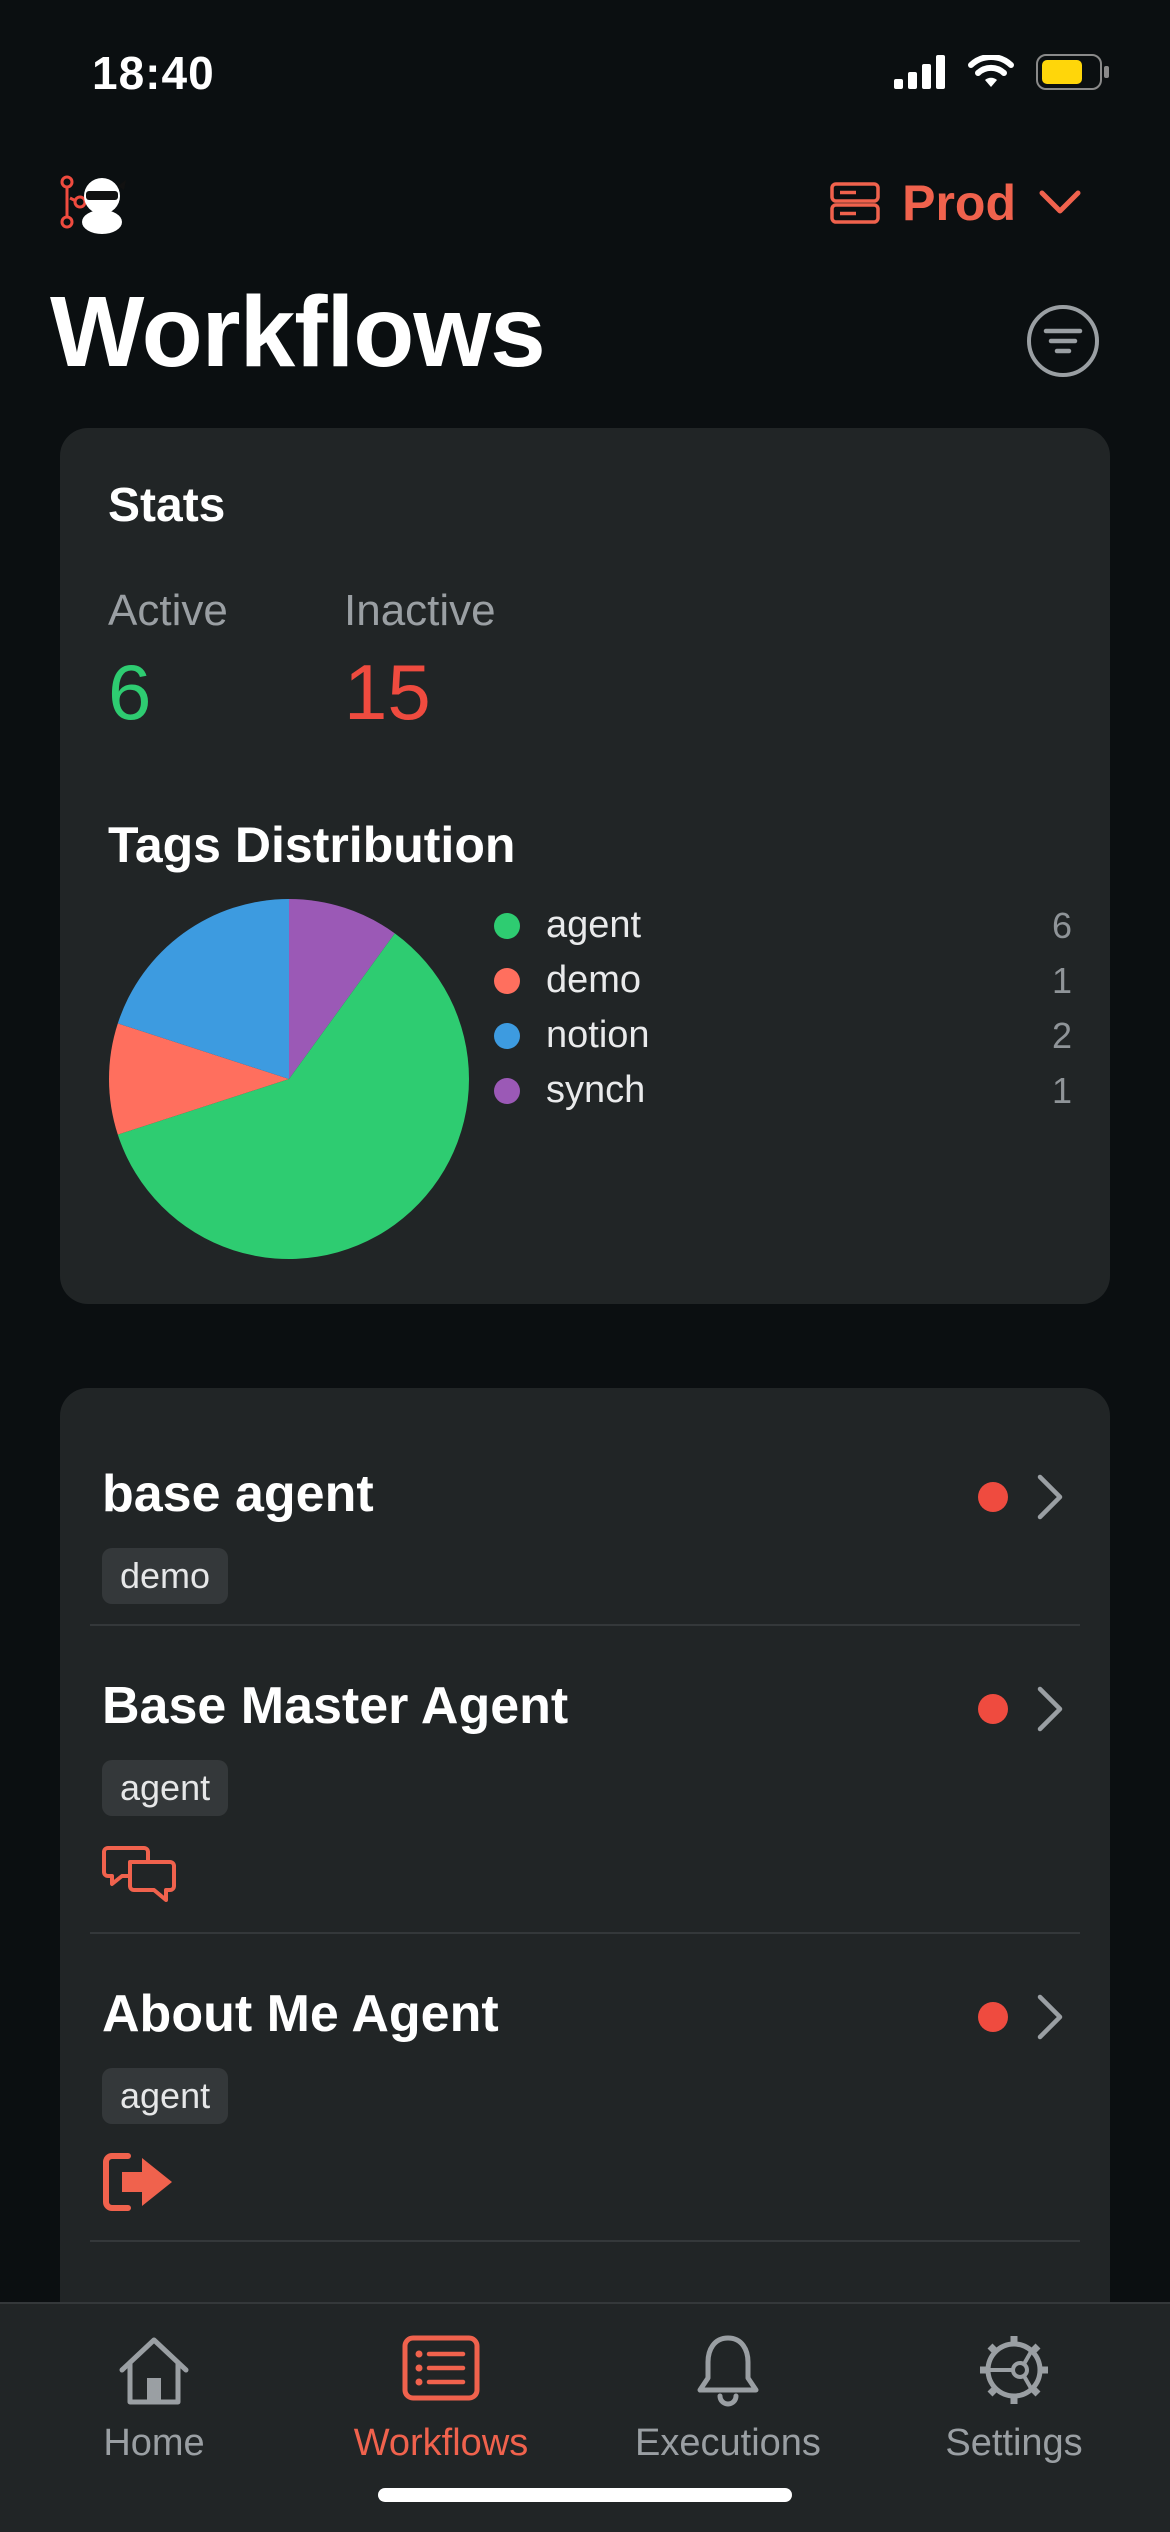 Image resolution: width=1170 pixels, height=2532 pixels. What do you see at coordinates (137, 2182) in the screenshot?
I see `exit-icon` at bounding box center [137, 2182].